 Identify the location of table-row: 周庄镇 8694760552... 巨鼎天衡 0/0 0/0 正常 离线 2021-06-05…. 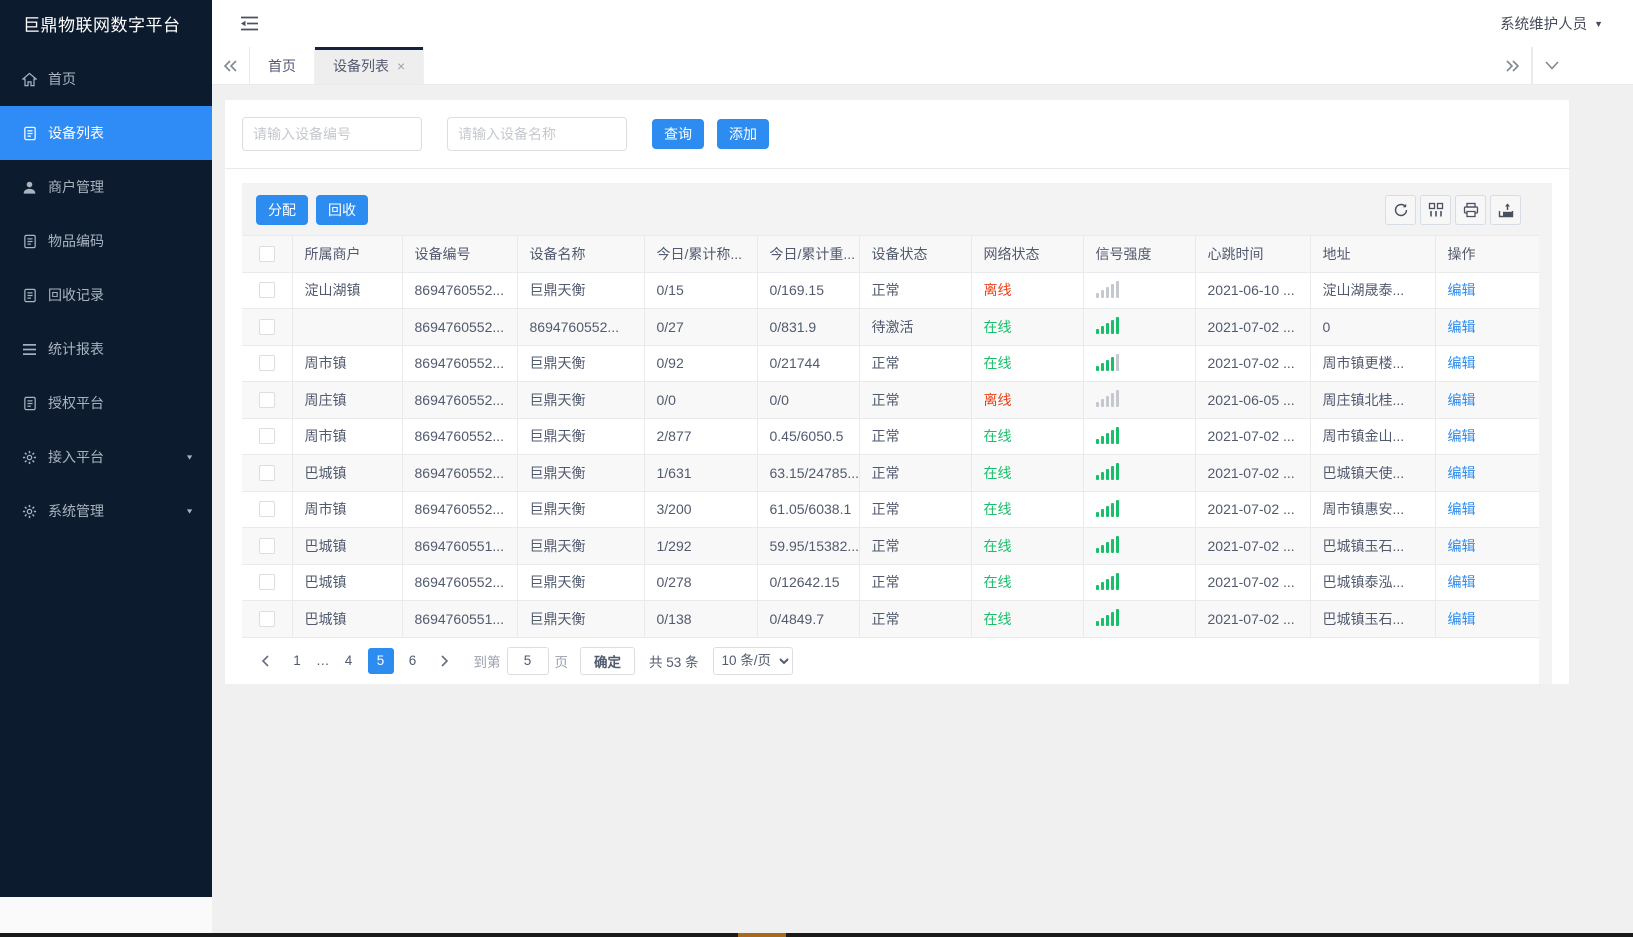
(890, 400).